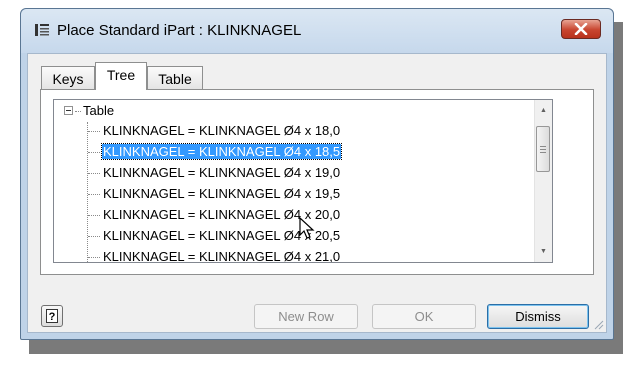 This screenshot has width=630, height=367. I want to click on ok-label: OK, so click(424, 316).